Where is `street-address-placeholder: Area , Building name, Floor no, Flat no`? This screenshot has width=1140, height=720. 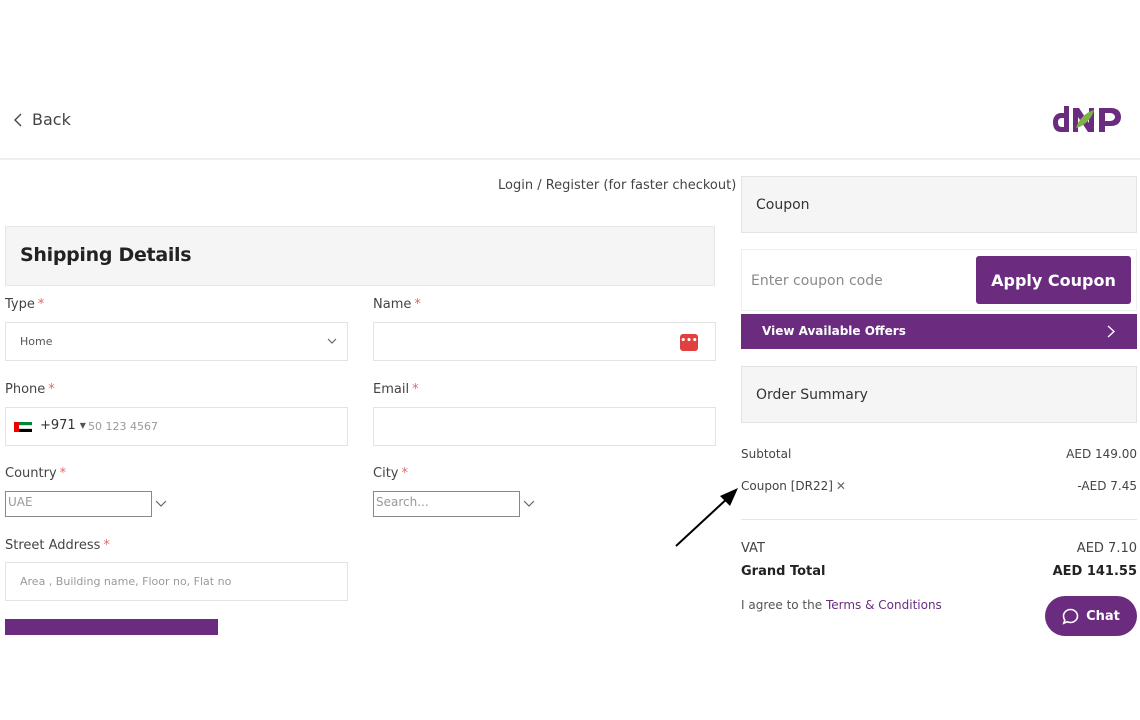
street-address-placeholder: Area , Building name, Floor no, Flat no is located at coordinates (126, 581).